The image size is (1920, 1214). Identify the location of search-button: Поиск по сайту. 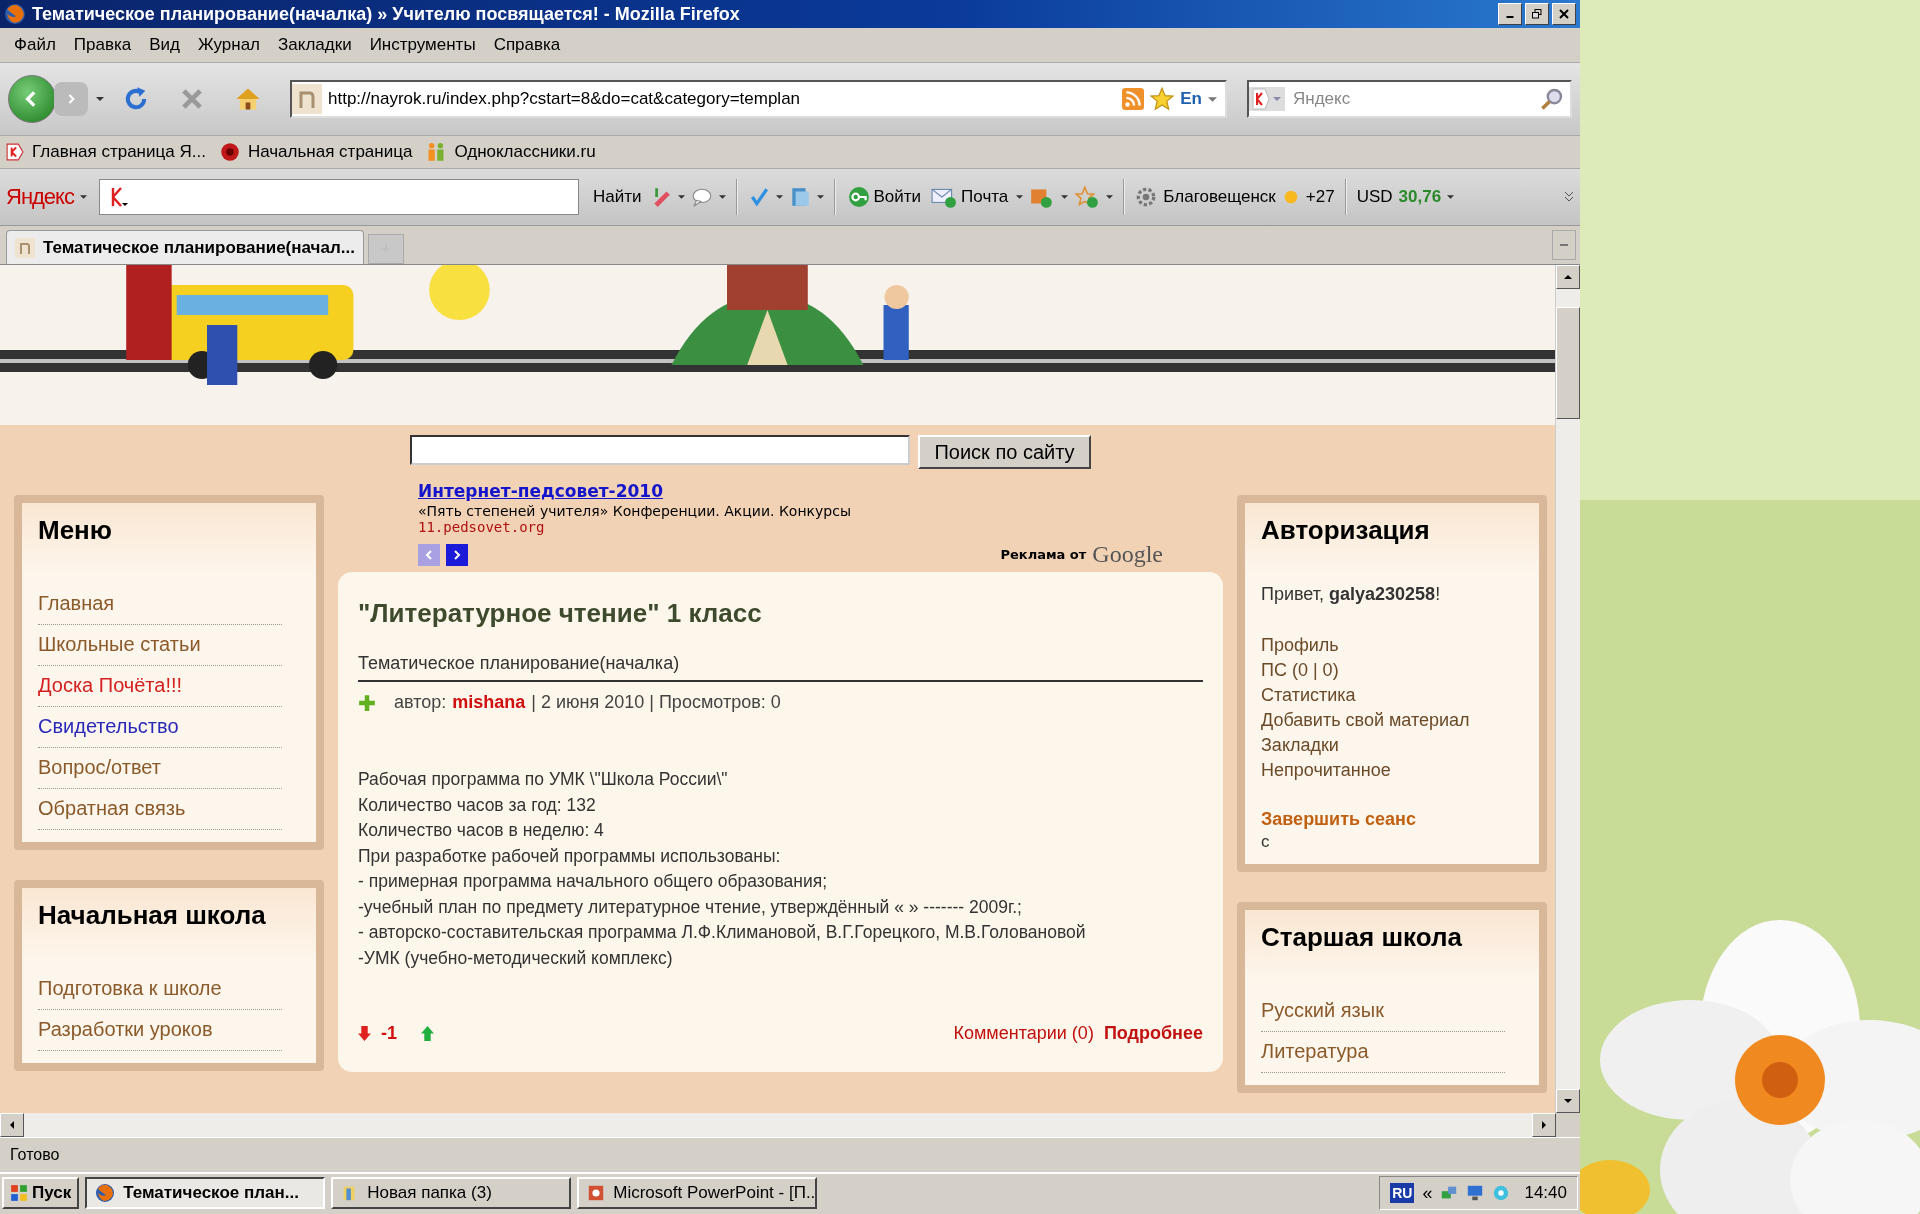
(1004, 452).